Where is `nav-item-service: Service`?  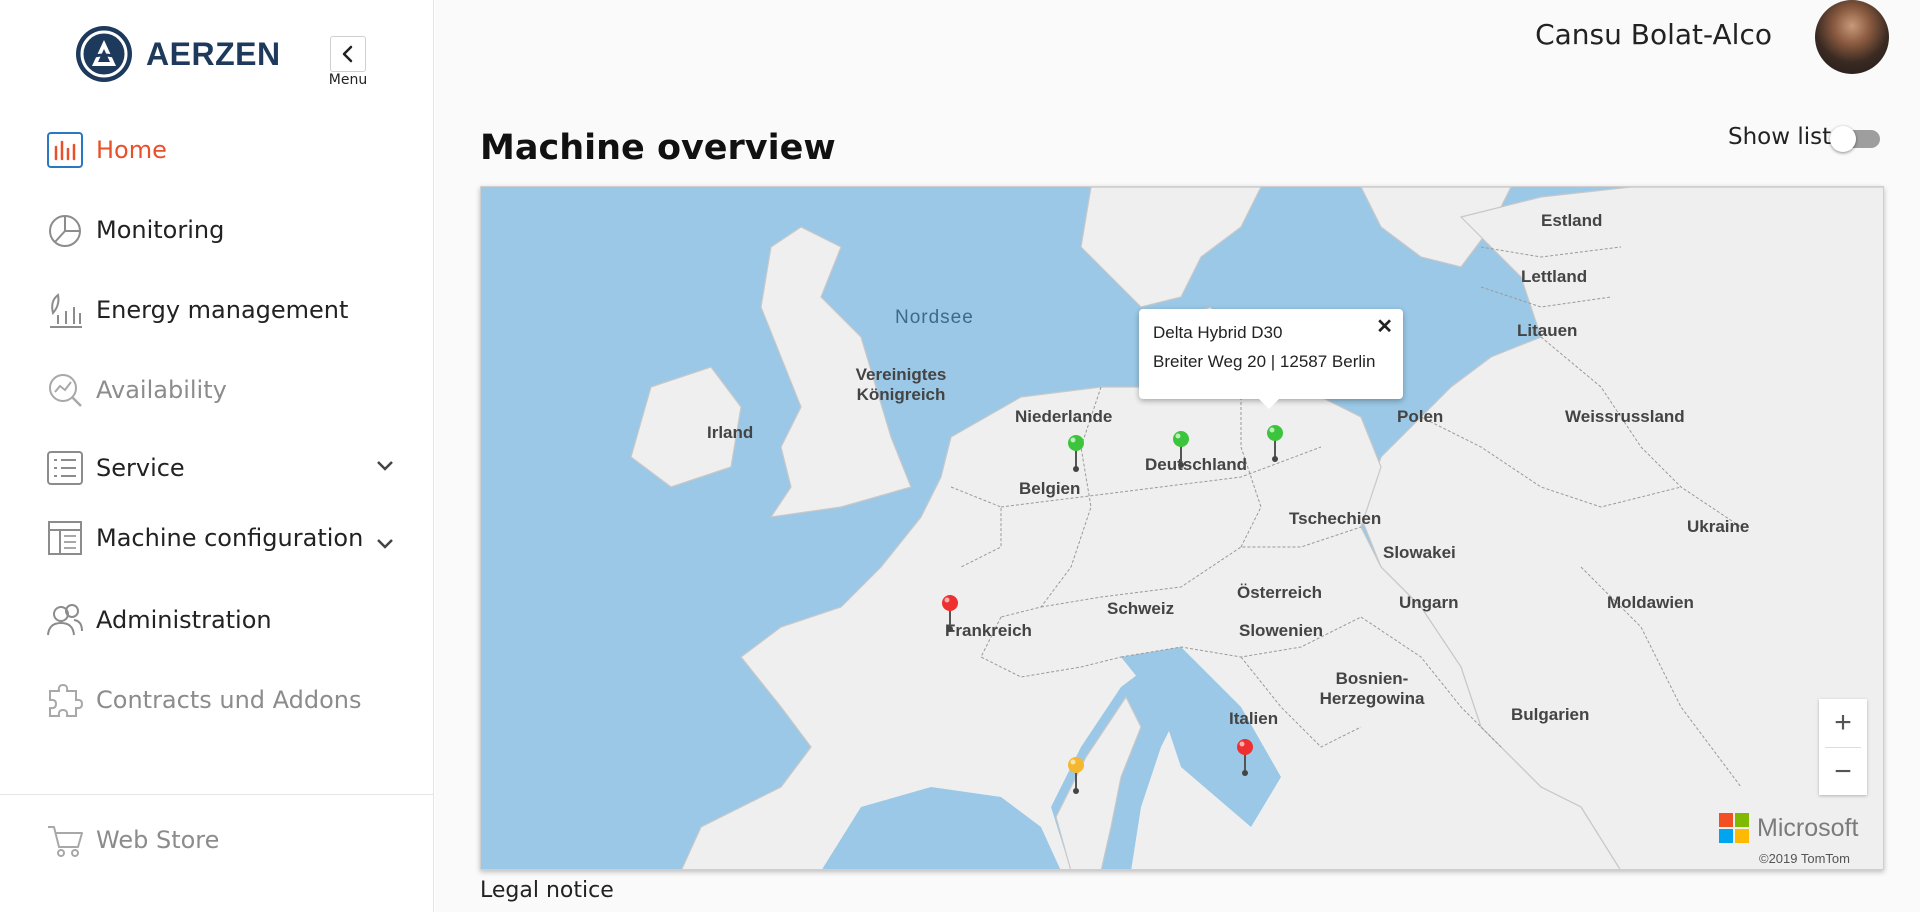
nav-item-service: Service is located at coordinates (226, 468).